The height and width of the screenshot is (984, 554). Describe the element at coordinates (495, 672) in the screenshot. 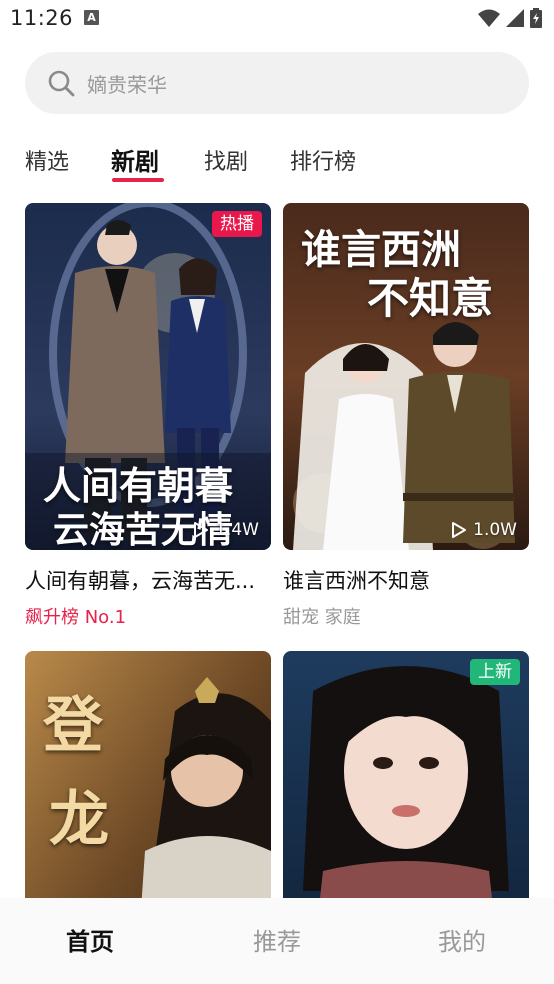

I see `new-badge: 上新` at that location.